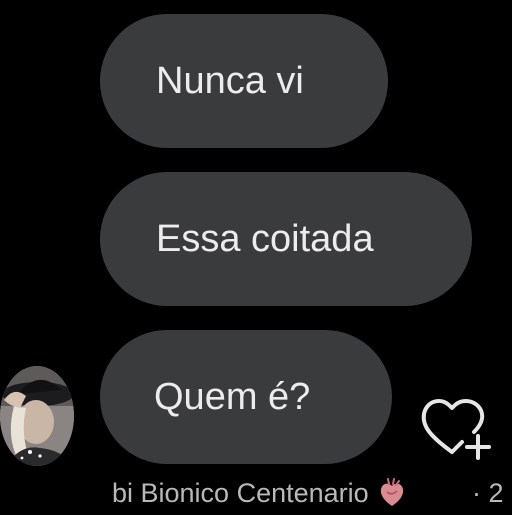 The width and height of the screenshot is (512, 515). I want to click on message-text: Nunca vi, so click(230, 81).